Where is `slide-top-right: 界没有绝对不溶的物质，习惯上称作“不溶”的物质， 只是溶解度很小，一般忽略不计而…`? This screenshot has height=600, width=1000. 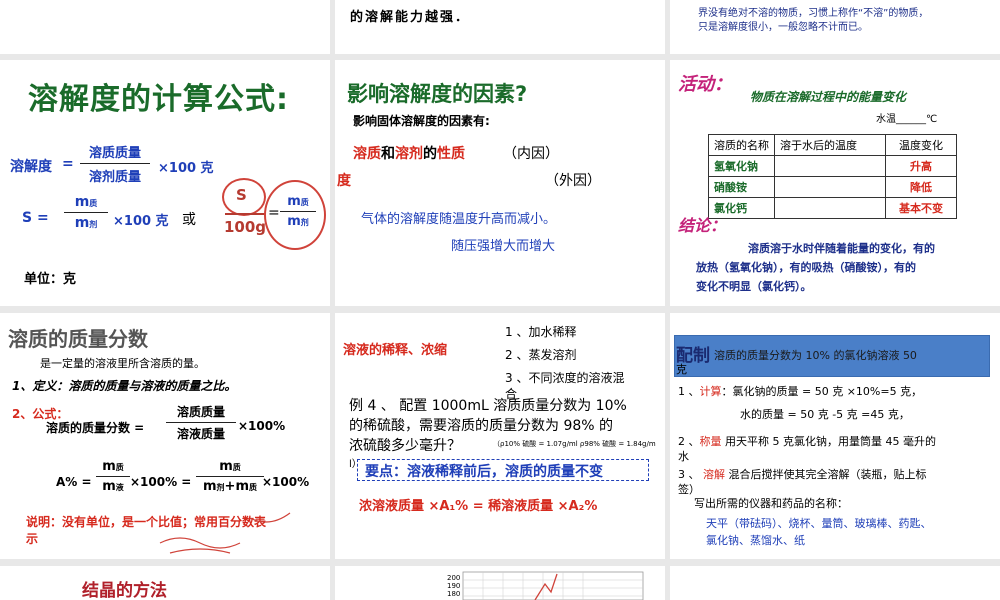 slide-top-right: 界没有绝对不溶的物质，习惯上称作“不溶”的物质， 只是溶解度很小，一般忽略不计而… is located at coordinates (835, 27).